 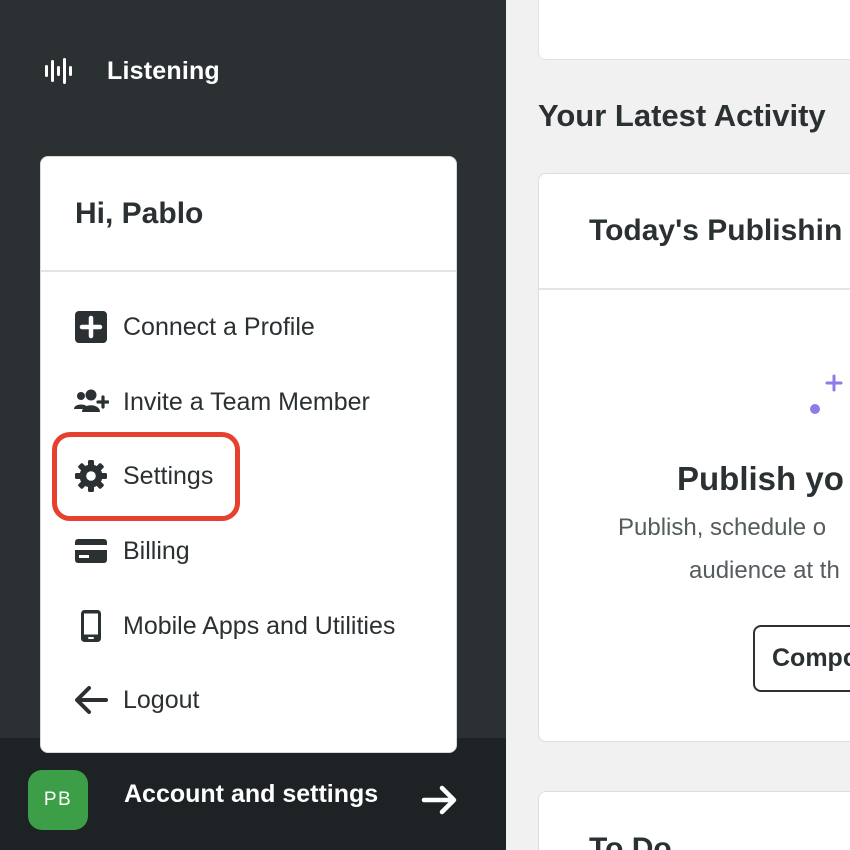 What do you see at coordinates (722, 527) in the screenshot?
I see `empty-state-description: Publish, schedule o` at bounding box center [722, 527].